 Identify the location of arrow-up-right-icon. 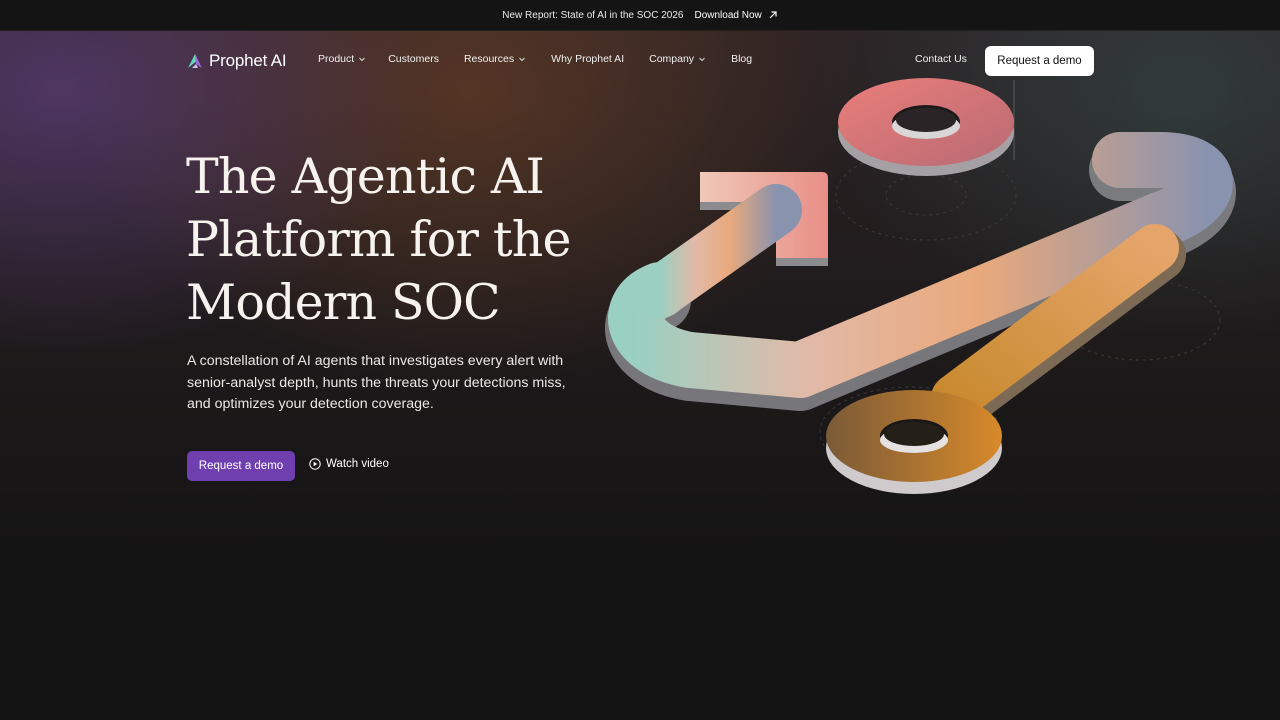
(773, 15).